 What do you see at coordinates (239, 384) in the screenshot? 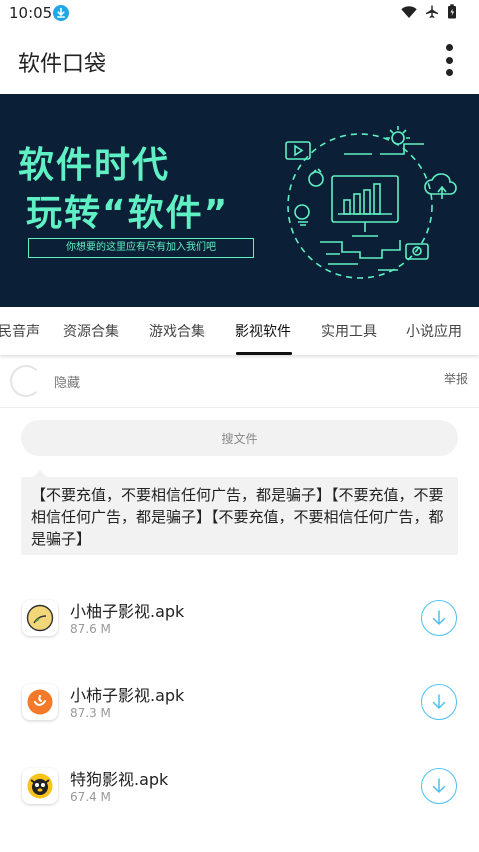
I see `uploader-row: 隐藏 举报` at bounding box center [239, 384].